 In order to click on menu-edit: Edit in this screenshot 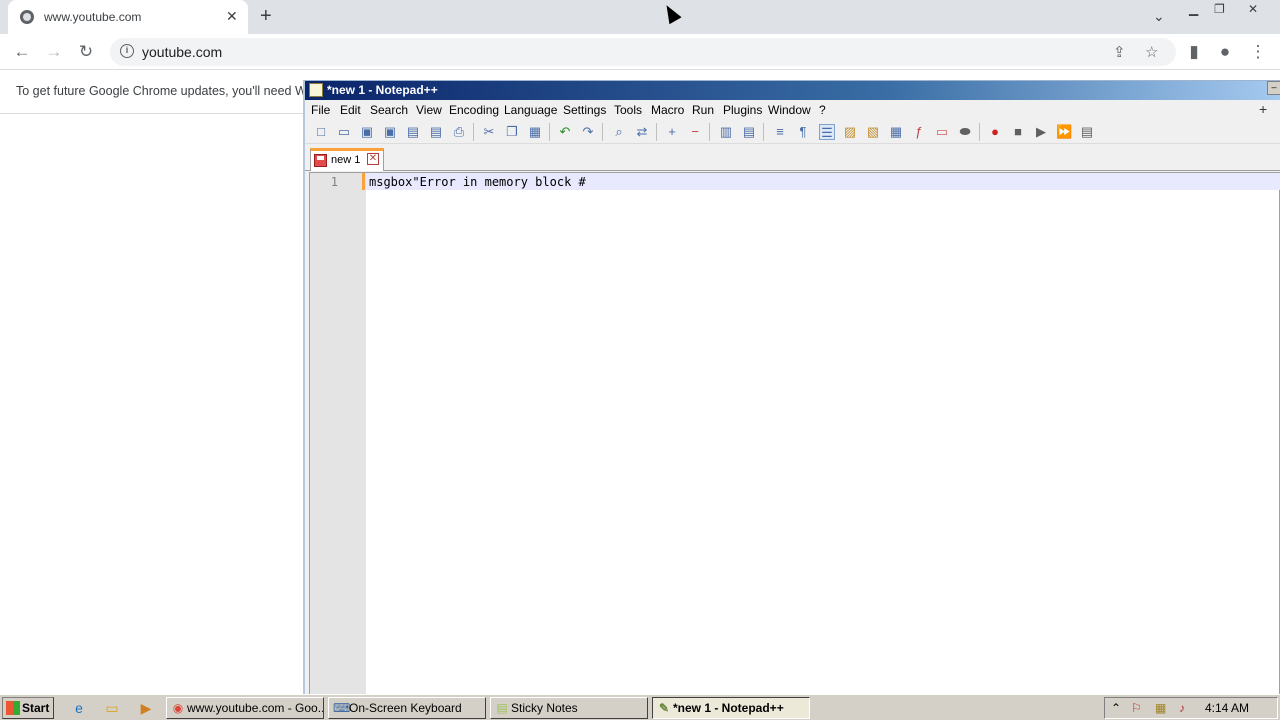, I will do `click(350, 110)`.